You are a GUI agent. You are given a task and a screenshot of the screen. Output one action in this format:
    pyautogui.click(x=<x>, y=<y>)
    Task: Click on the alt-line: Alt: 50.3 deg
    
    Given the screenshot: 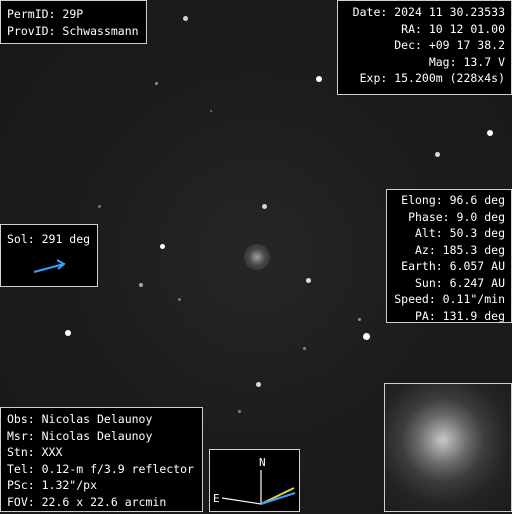 What is the action you would take?
    pyautogui.click(x=459, y=233)
    